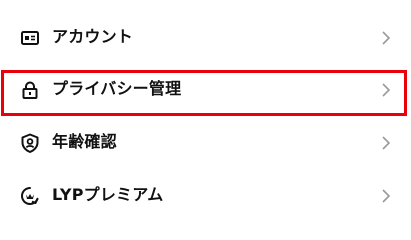 The height and width of the screenshot is (240, 411). What do you see at coordinates (84, 141) in the screenshot?
I see `menu-item-label: 年齢確認` at bounding box center [84, 141].